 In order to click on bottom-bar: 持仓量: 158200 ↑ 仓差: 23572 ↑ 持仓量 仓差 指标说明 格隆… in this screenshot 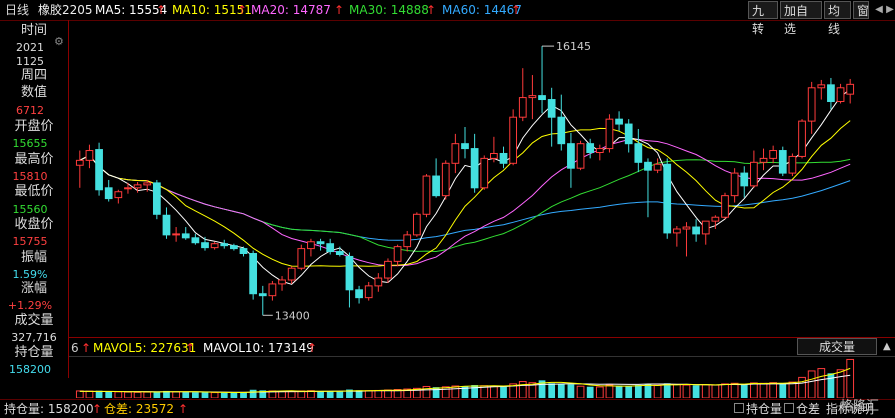, I will do `click(447, 408)`.